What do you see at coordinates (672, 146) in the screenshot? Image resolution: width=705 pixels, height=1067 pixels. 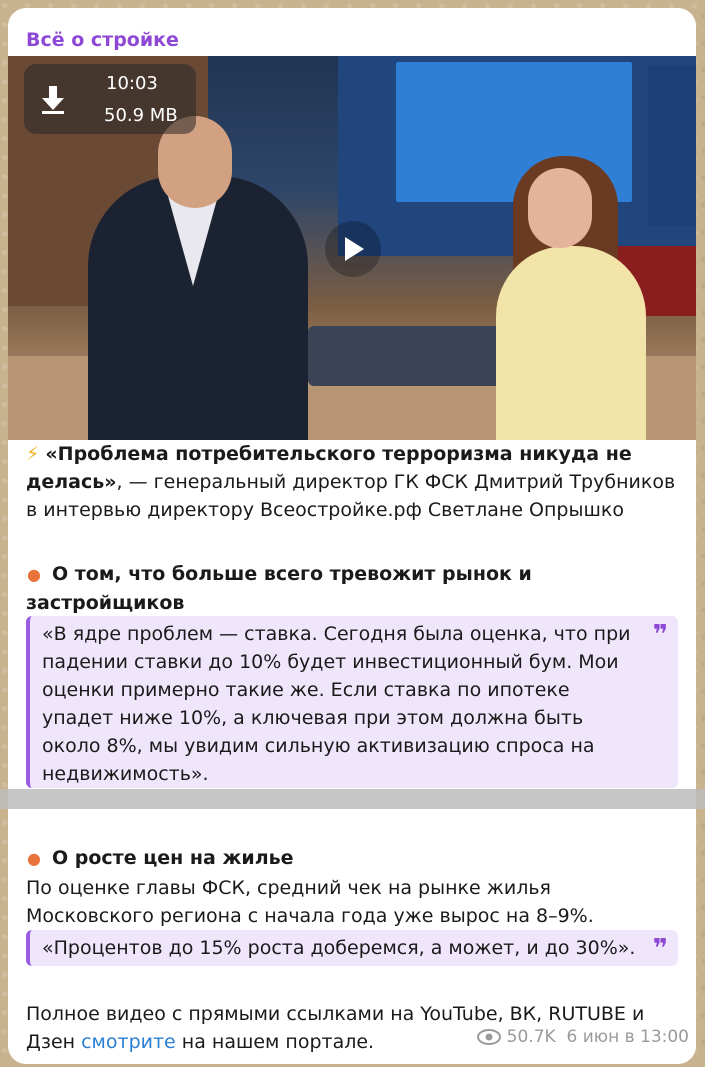 I see `scene-banner` at bounding box center [672, 146].